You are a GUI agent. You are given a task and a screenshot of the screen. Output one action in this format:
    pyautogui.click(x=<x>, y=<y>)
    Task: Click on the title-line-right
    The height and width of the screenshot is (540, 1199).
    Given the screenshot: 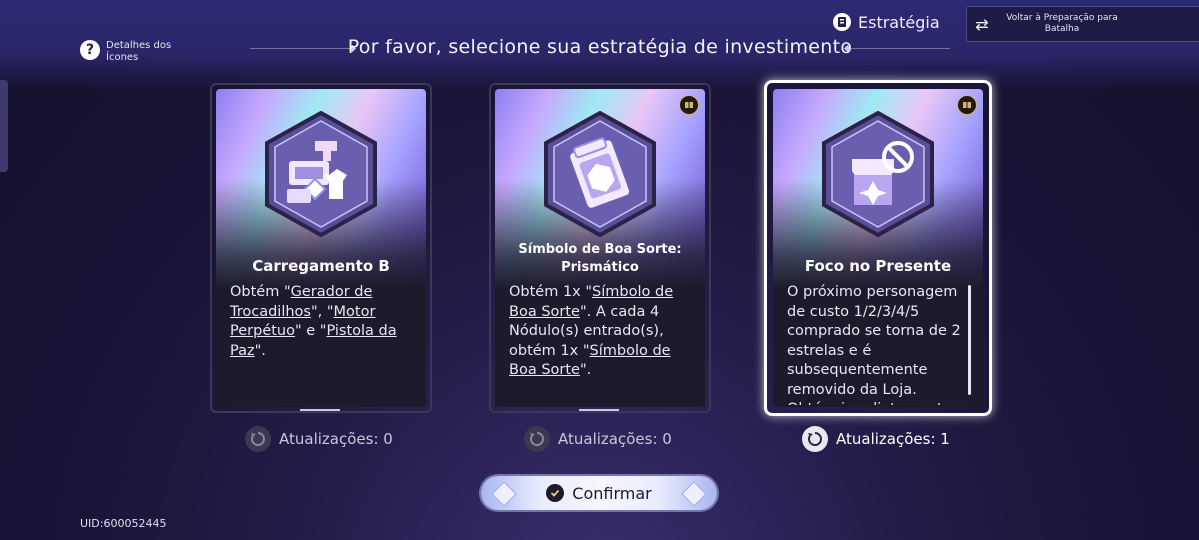 What is the action you would take?
    pyautogui.click(x=900, y=48)
    